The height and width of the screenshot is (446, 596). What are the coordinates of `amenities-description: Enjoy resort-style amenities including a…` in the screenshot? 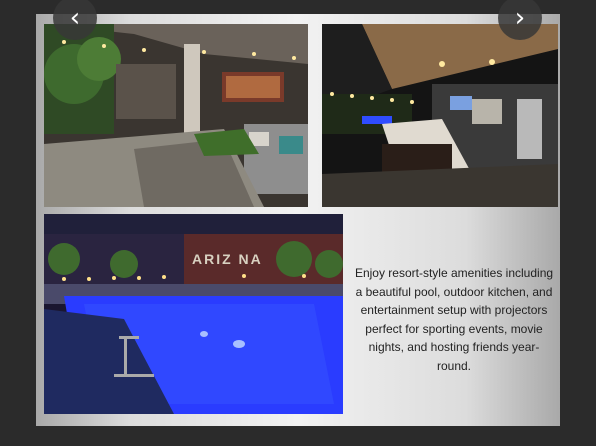 It's located at (454, 319).